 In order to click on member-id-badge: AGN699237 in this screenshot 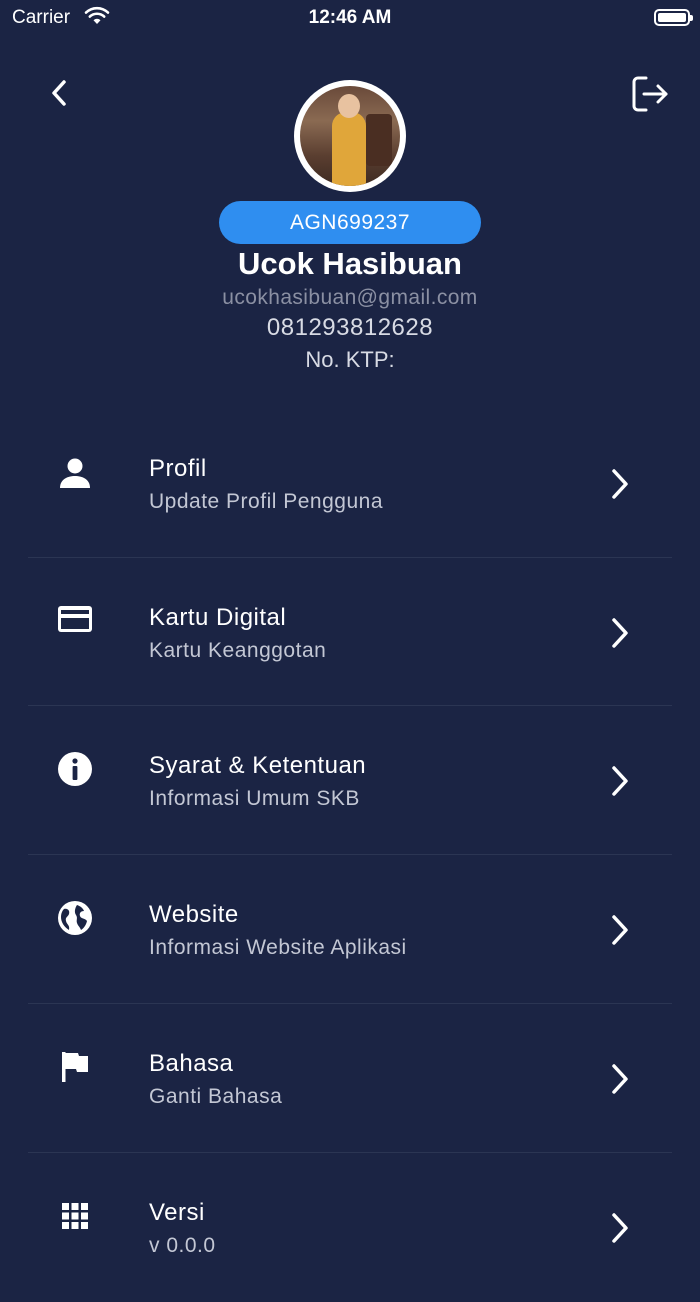, I will do `click(350, 222)`.